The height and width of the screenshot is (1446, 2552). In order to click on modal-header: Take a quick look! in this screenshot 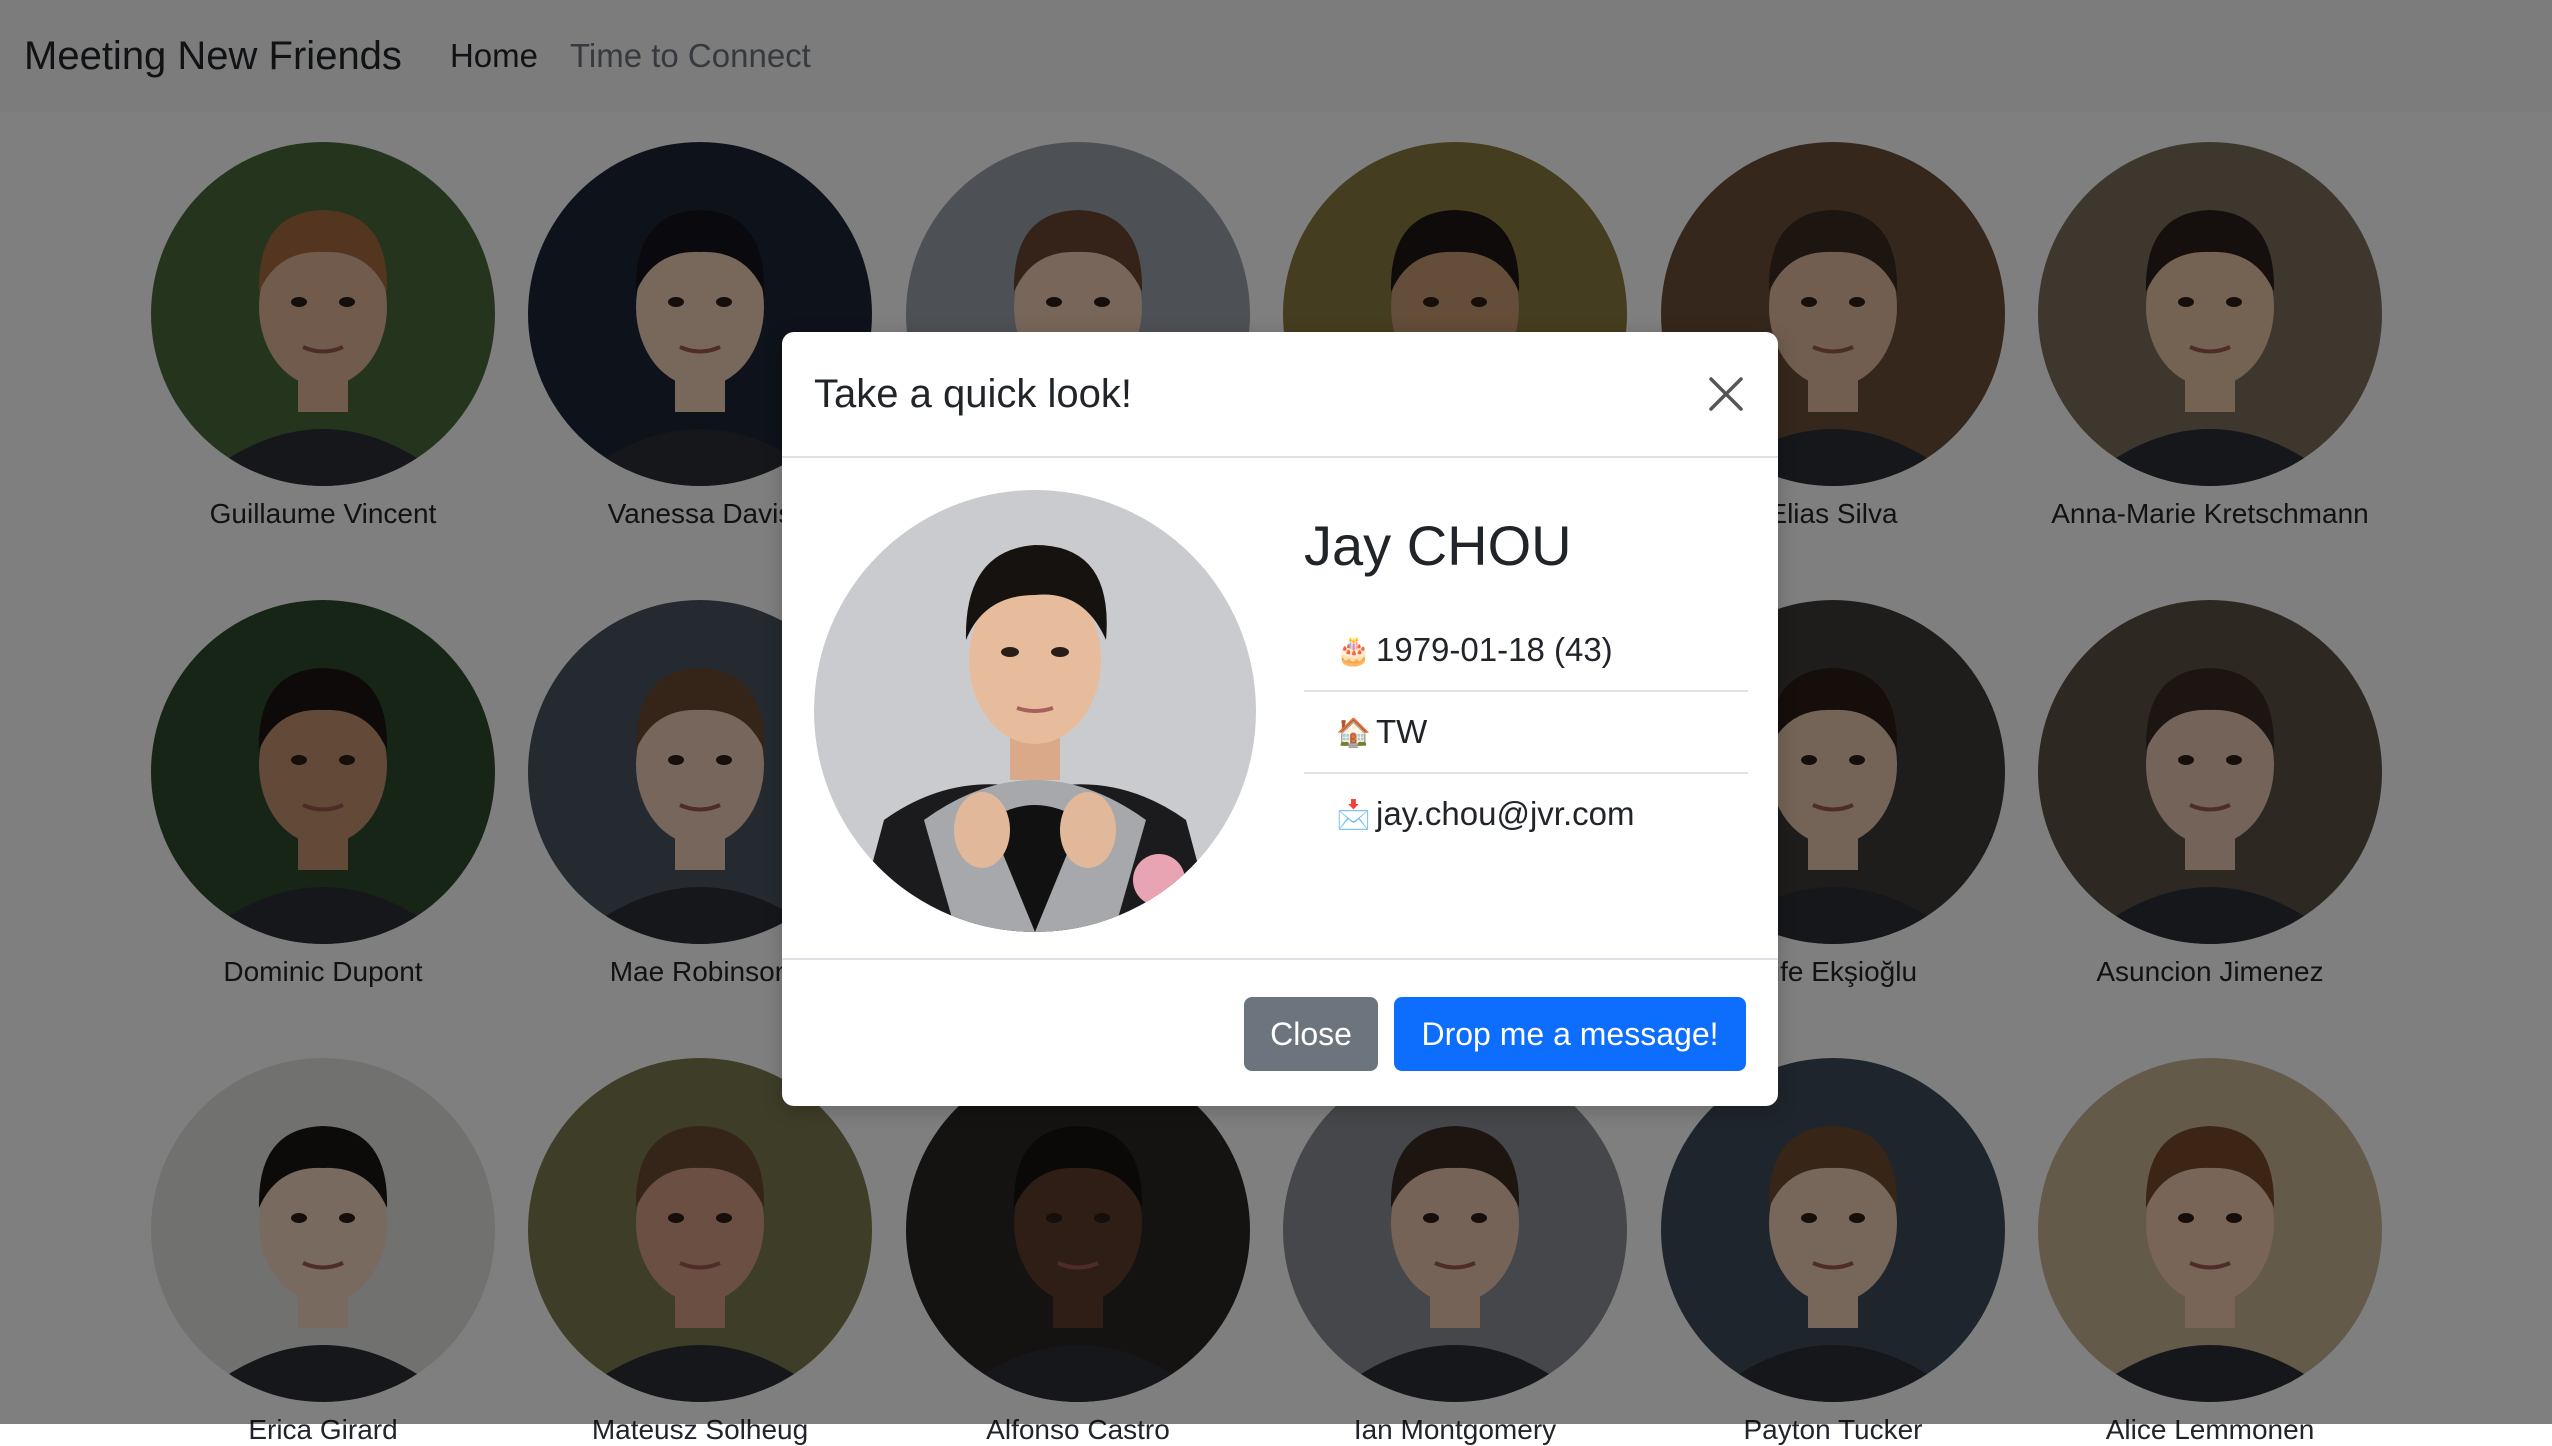, I will do `click(1280, 395)`.